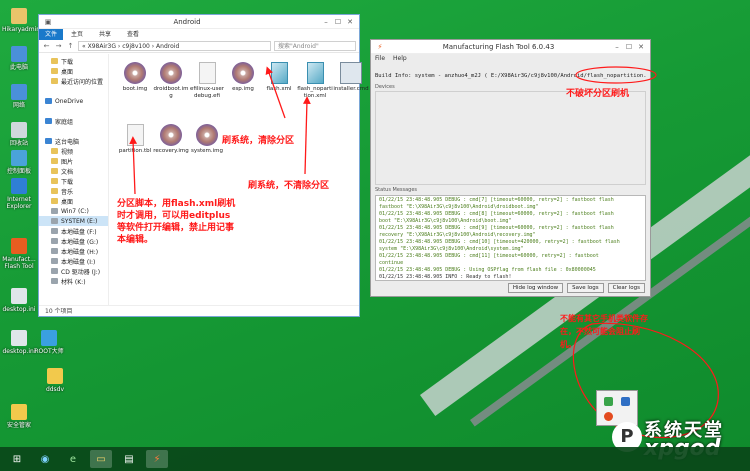 Image resolution: width=750 pixels, height=471 pixels. Describe the element at coordinates (19, 254) in the screenshot. I see `desktop-icon: Manufact... Flash Tool` at that location.